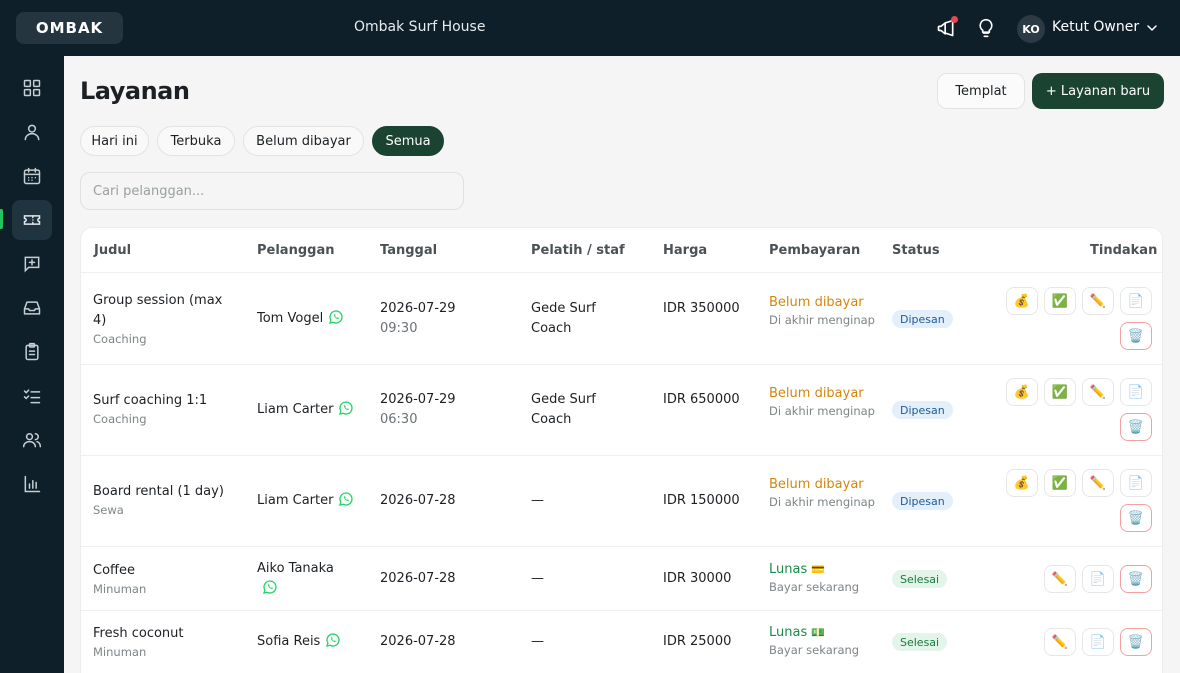 This screenshot has width=1180, height=673. I want to click on nav-users, so click(32, 440).